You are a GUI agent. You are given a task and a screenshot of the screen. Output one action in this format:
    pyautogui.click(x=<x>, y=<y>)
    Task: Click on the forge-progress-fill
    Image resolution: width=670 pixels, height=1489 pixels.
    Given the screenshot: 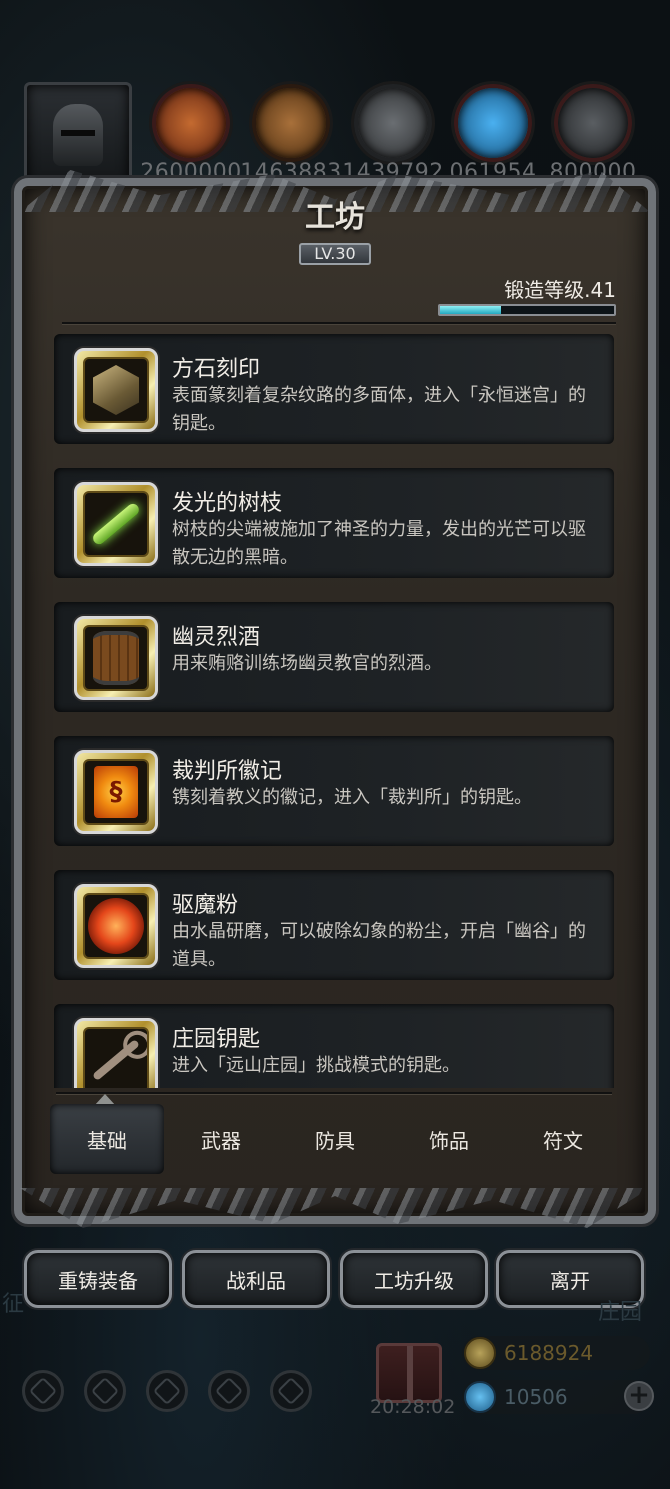 What is the action you would take?
    pyautogui.click(x=470, y=310)
    